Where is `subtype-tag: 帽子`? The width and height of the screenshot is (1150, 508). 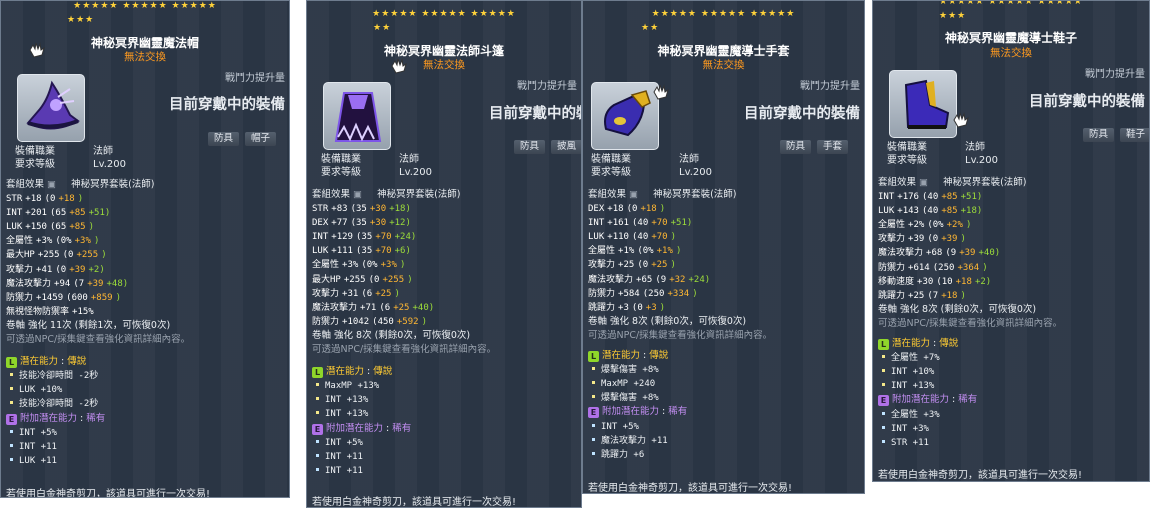
subtype-tag: 帽子 is located at coordinates (261, 139).